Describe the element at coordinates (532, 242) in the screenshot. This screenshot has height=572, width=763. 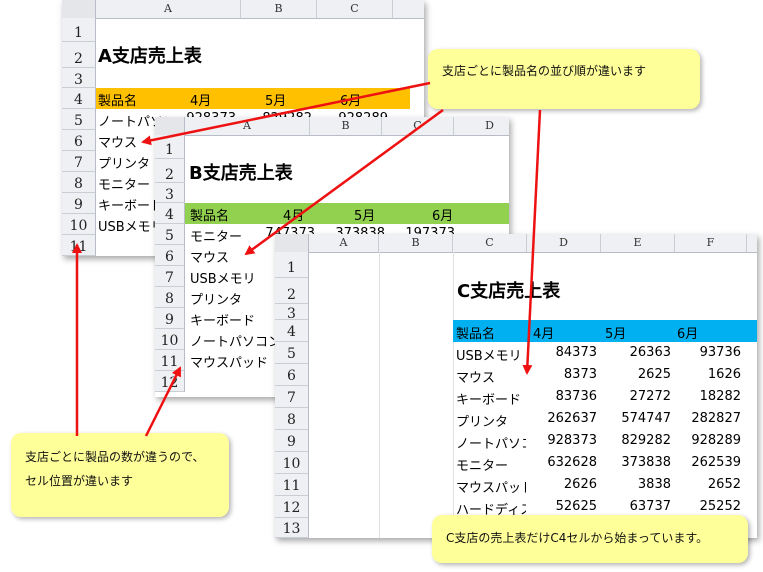
I see `arrow-to-sheet-c-mouse` at that location.